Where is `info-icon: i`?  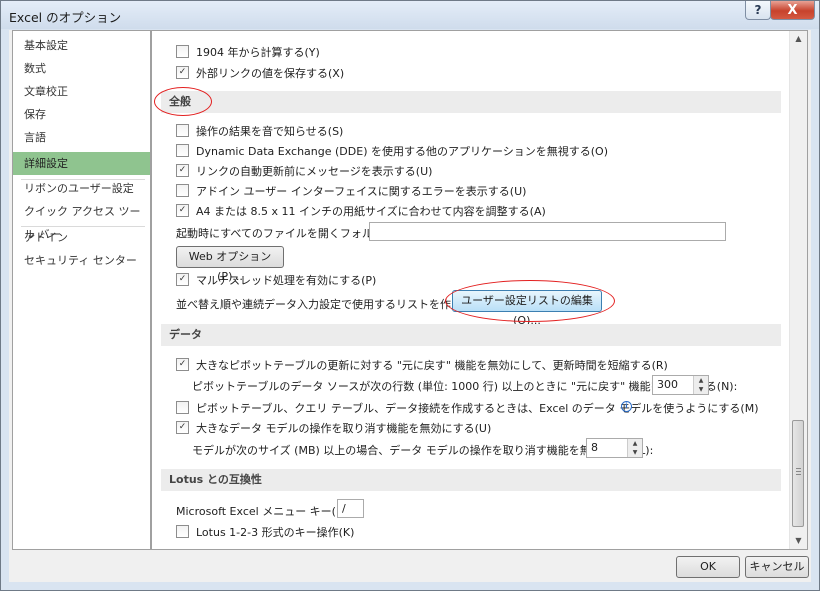
info-icon: i is located at coordinates (626, 406).